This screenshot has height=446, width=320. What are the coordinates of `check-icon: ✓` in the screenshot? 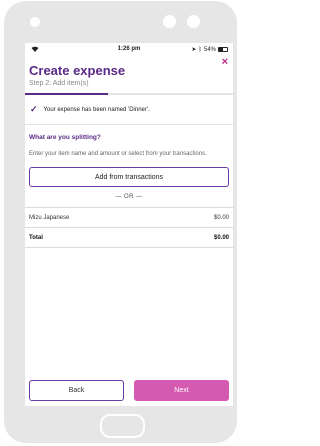 It's located at (34, 109).